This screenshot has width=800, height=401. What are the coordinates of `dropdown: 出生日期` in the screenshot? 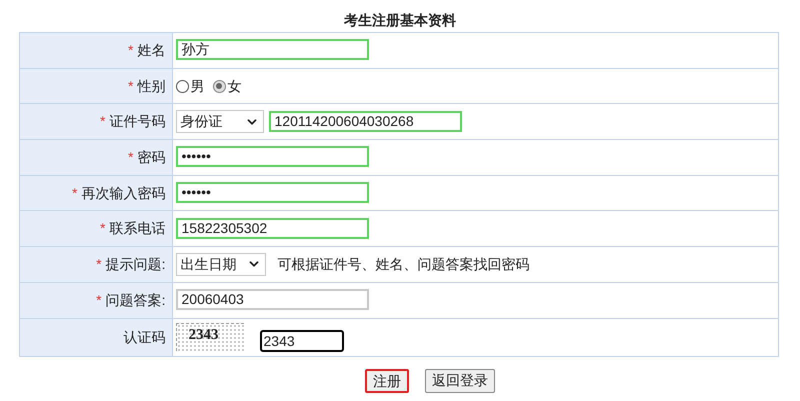 It's located at (221, 264).